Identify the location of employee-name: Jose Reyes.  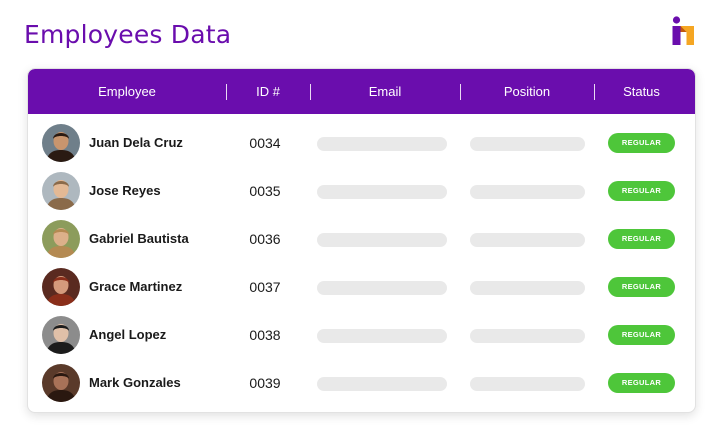
(125, 190).